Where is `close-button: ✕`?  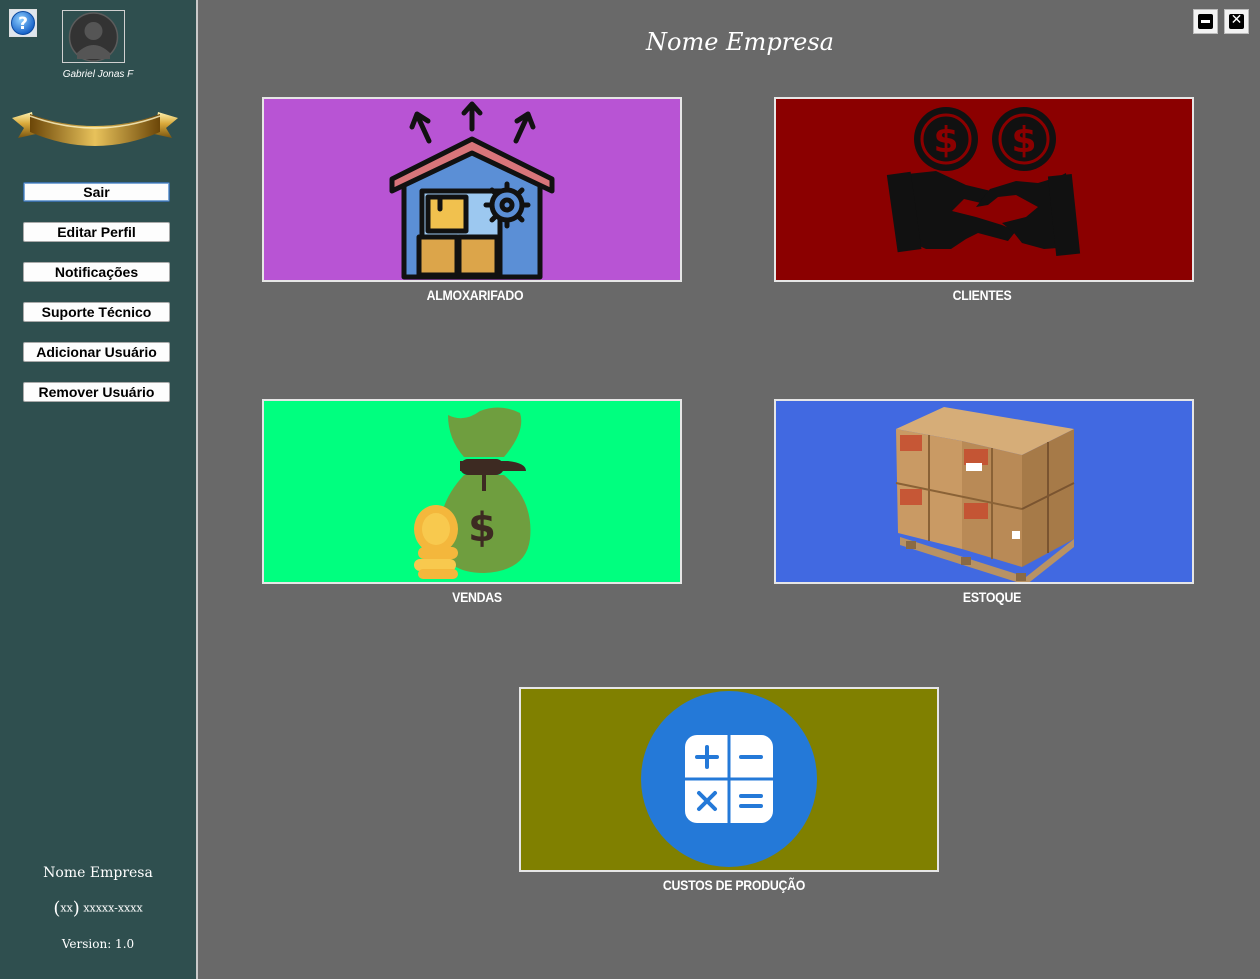
close-button: ✕ is located at coordinates (1236, 21).